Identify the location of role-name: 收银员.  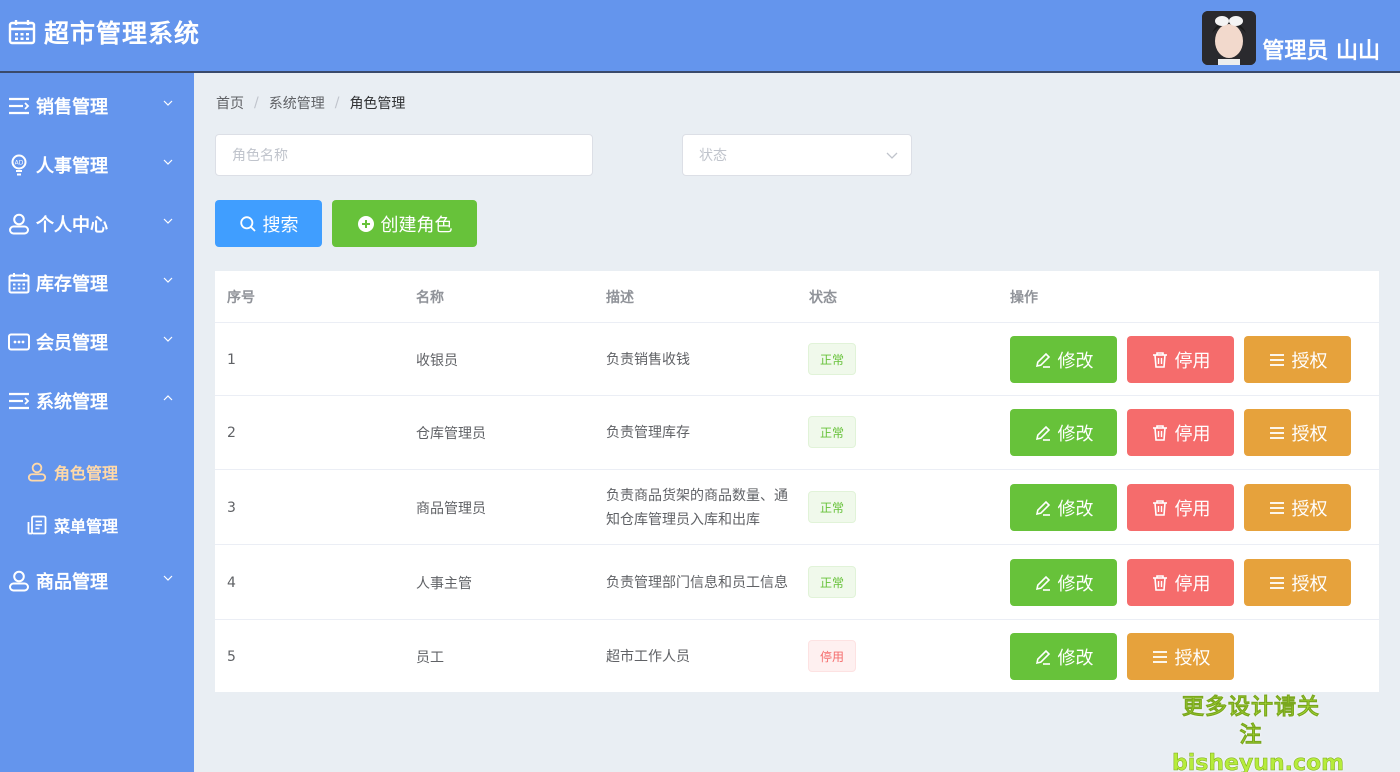
(437, 360).